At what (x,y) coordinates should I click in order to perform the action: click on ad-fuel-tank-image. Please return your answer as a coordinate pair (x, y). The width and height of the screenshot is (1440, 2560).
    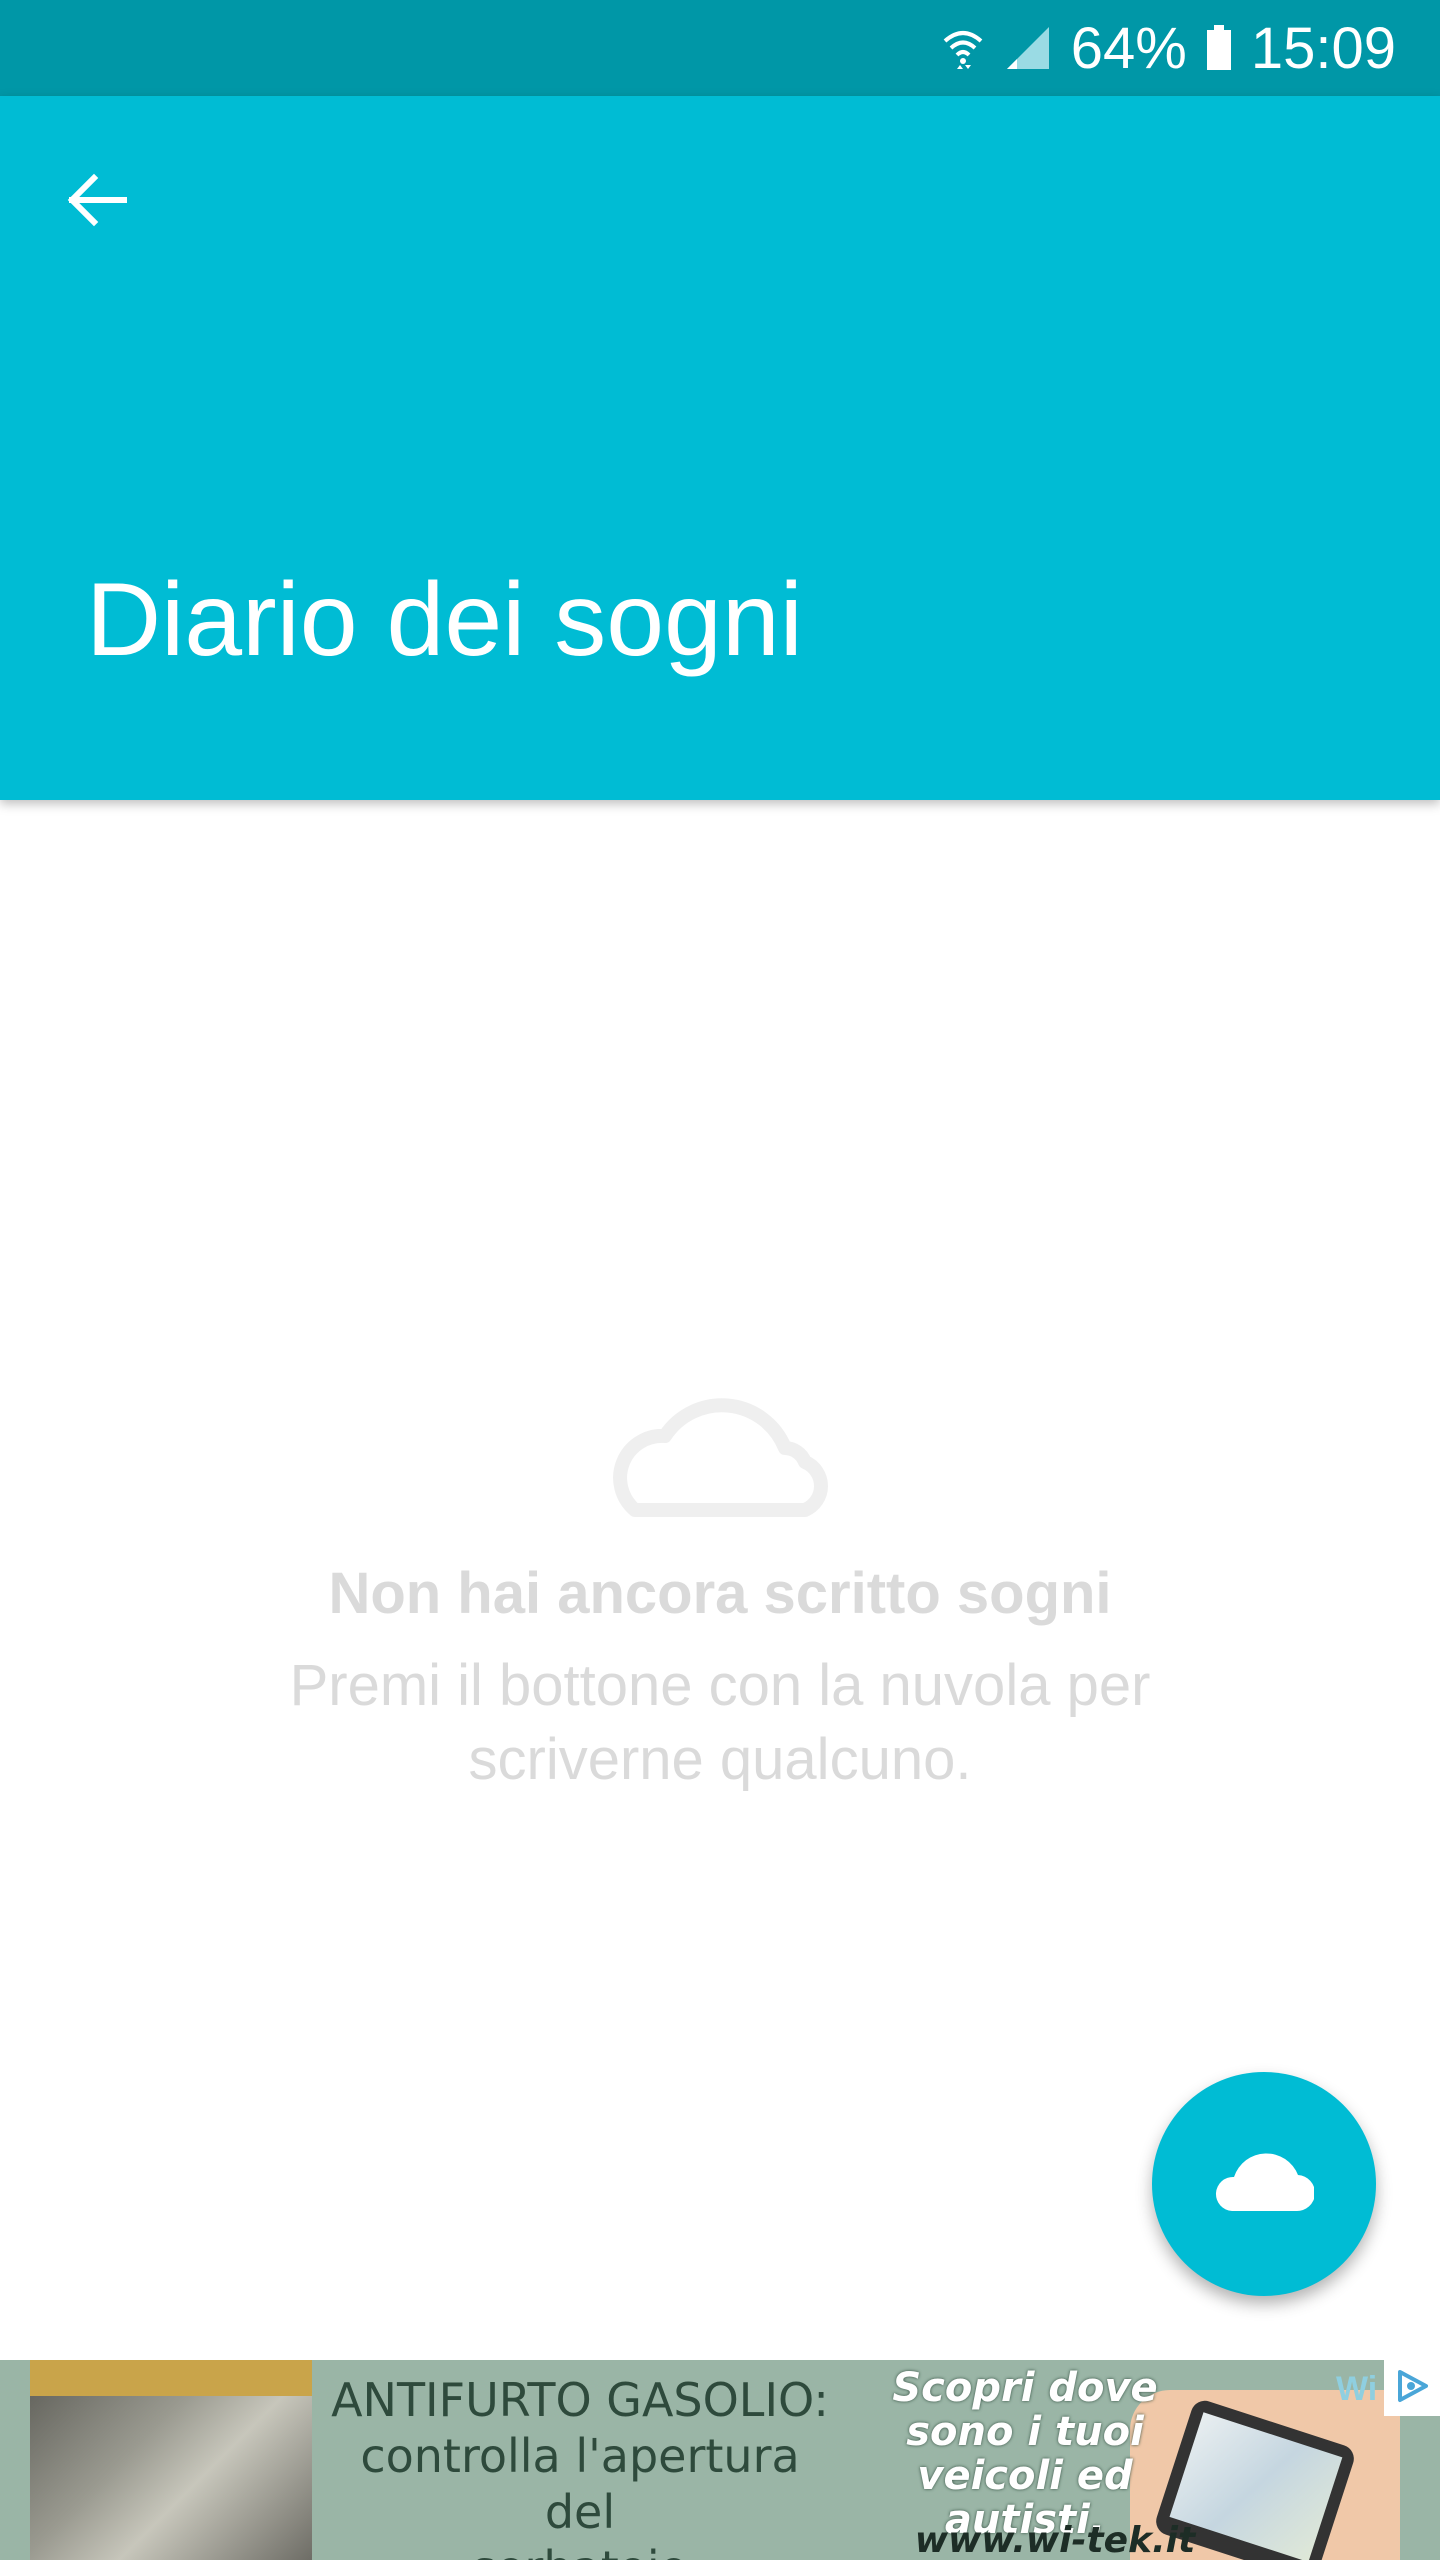
    Looking at the image, I should click on (171, 2460).